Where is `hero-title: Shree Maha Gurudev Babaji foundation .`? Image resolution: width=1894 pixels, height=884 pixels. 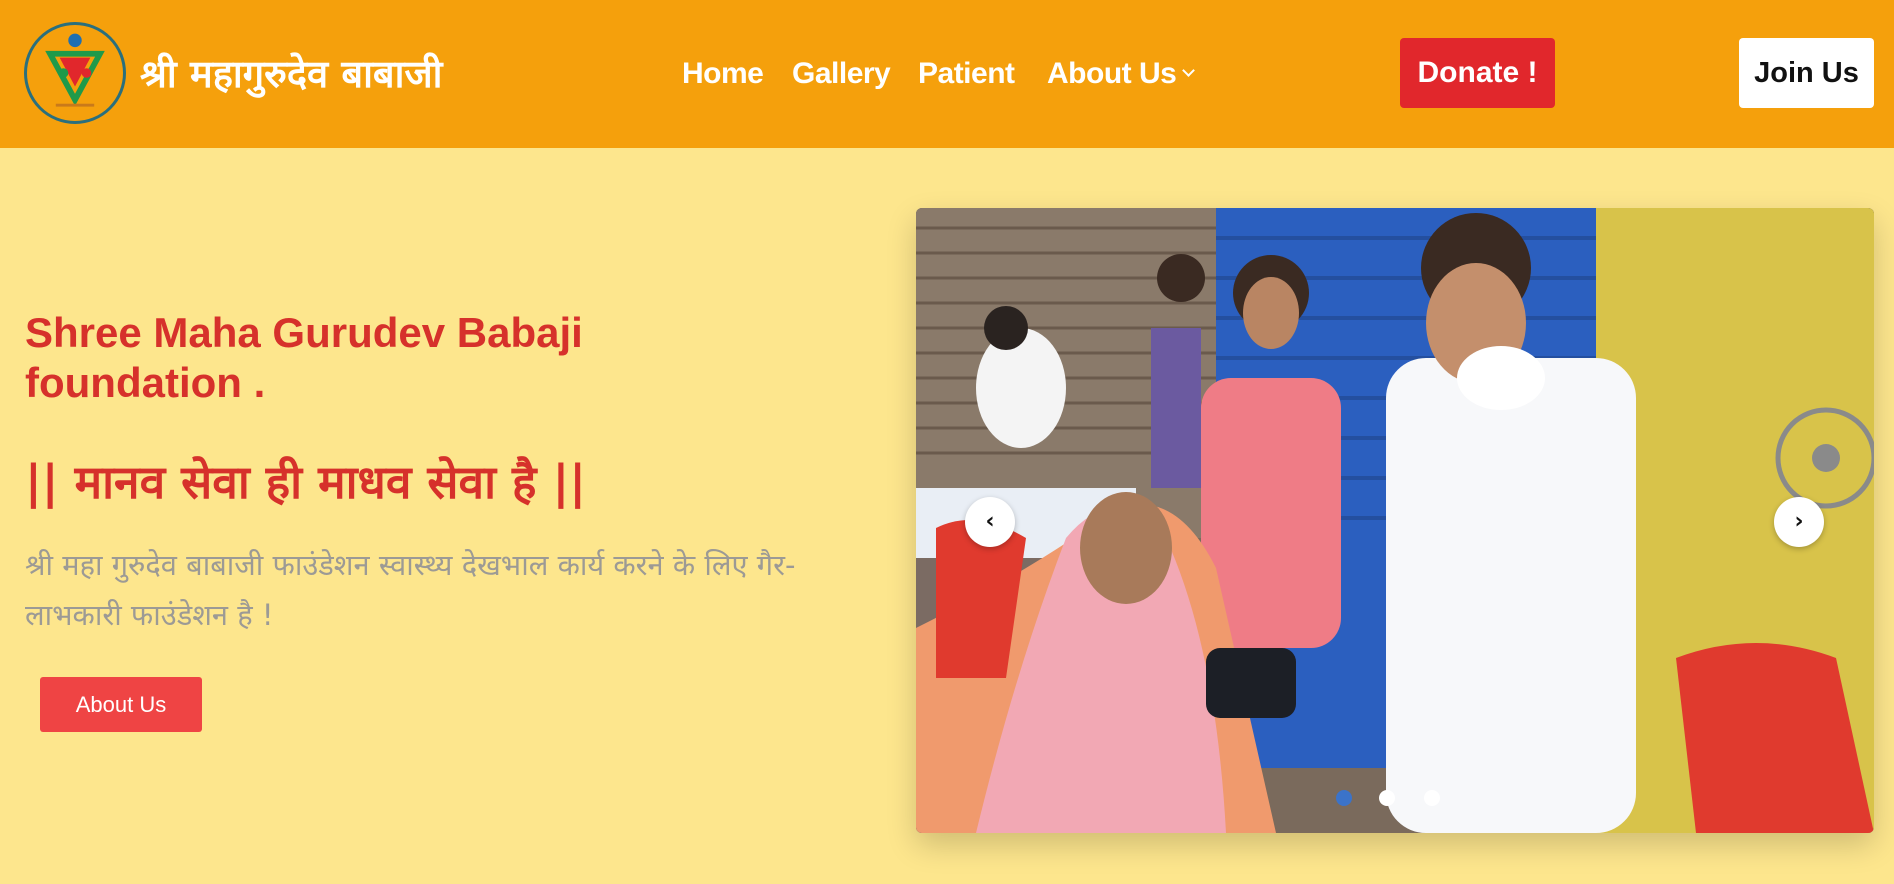 hero-title: Shree Maha Gurudev Babaji foundation . is located at coordinates (304, 357).